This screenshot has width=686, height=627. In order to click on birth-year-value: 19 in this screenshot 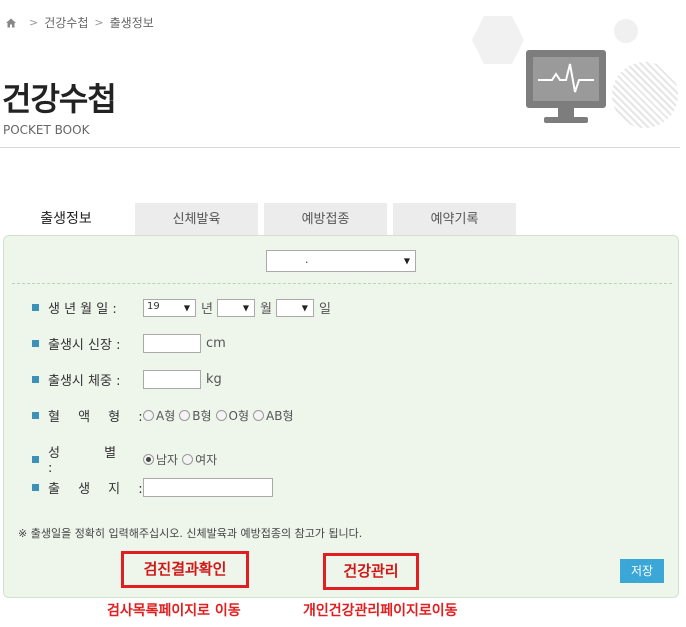, I will do `click(153, 306)`.